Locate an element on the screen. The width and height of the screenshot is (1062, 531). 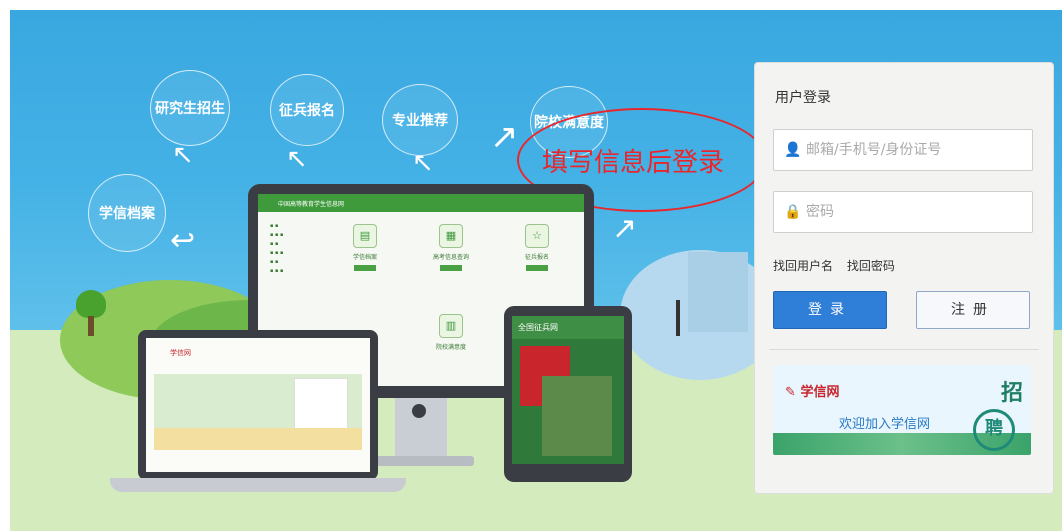
monitor-tile: ▦ 高考信息查询 is located at coordinates (451, 247).